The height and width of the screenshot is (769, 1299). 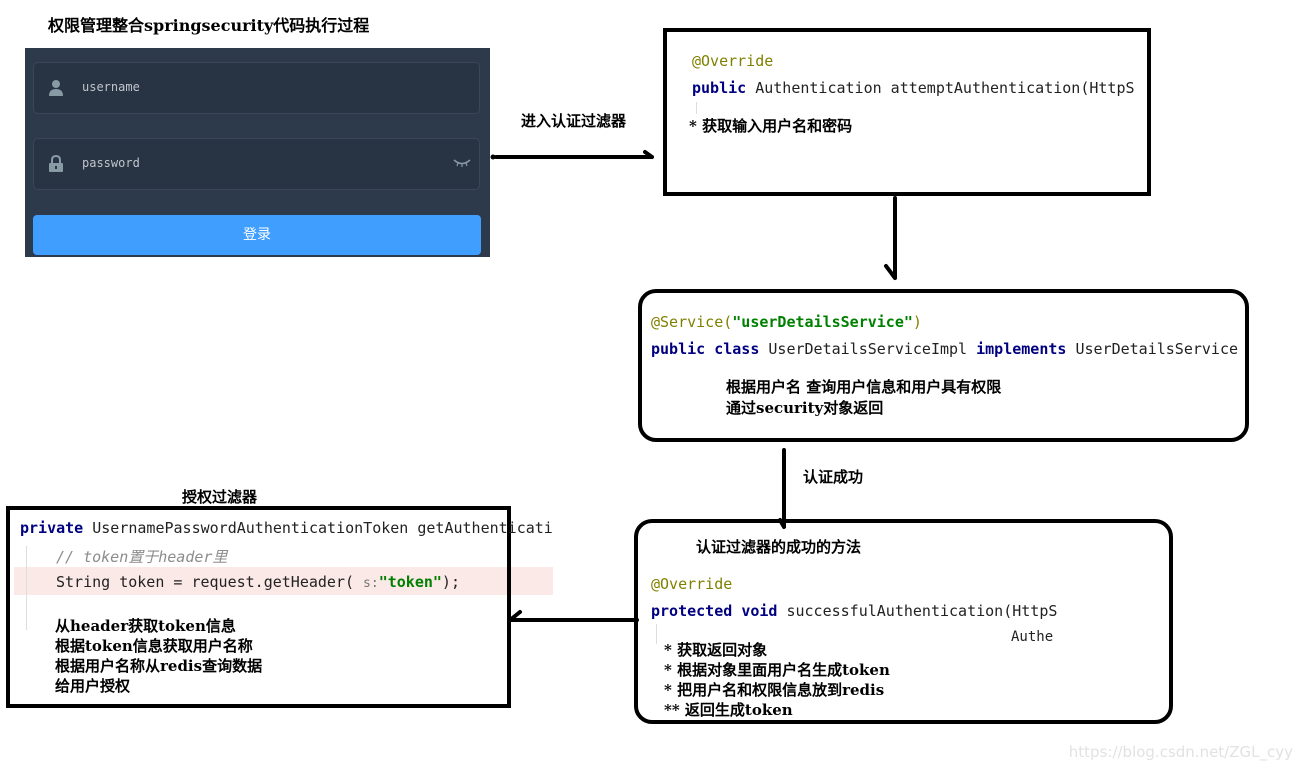 What do you see at coordinates (1180, 752) in the screenshot?
I see `watermark: https://blog.csdn.net/ZGL_cyy` at bounding box center [1180, 752].